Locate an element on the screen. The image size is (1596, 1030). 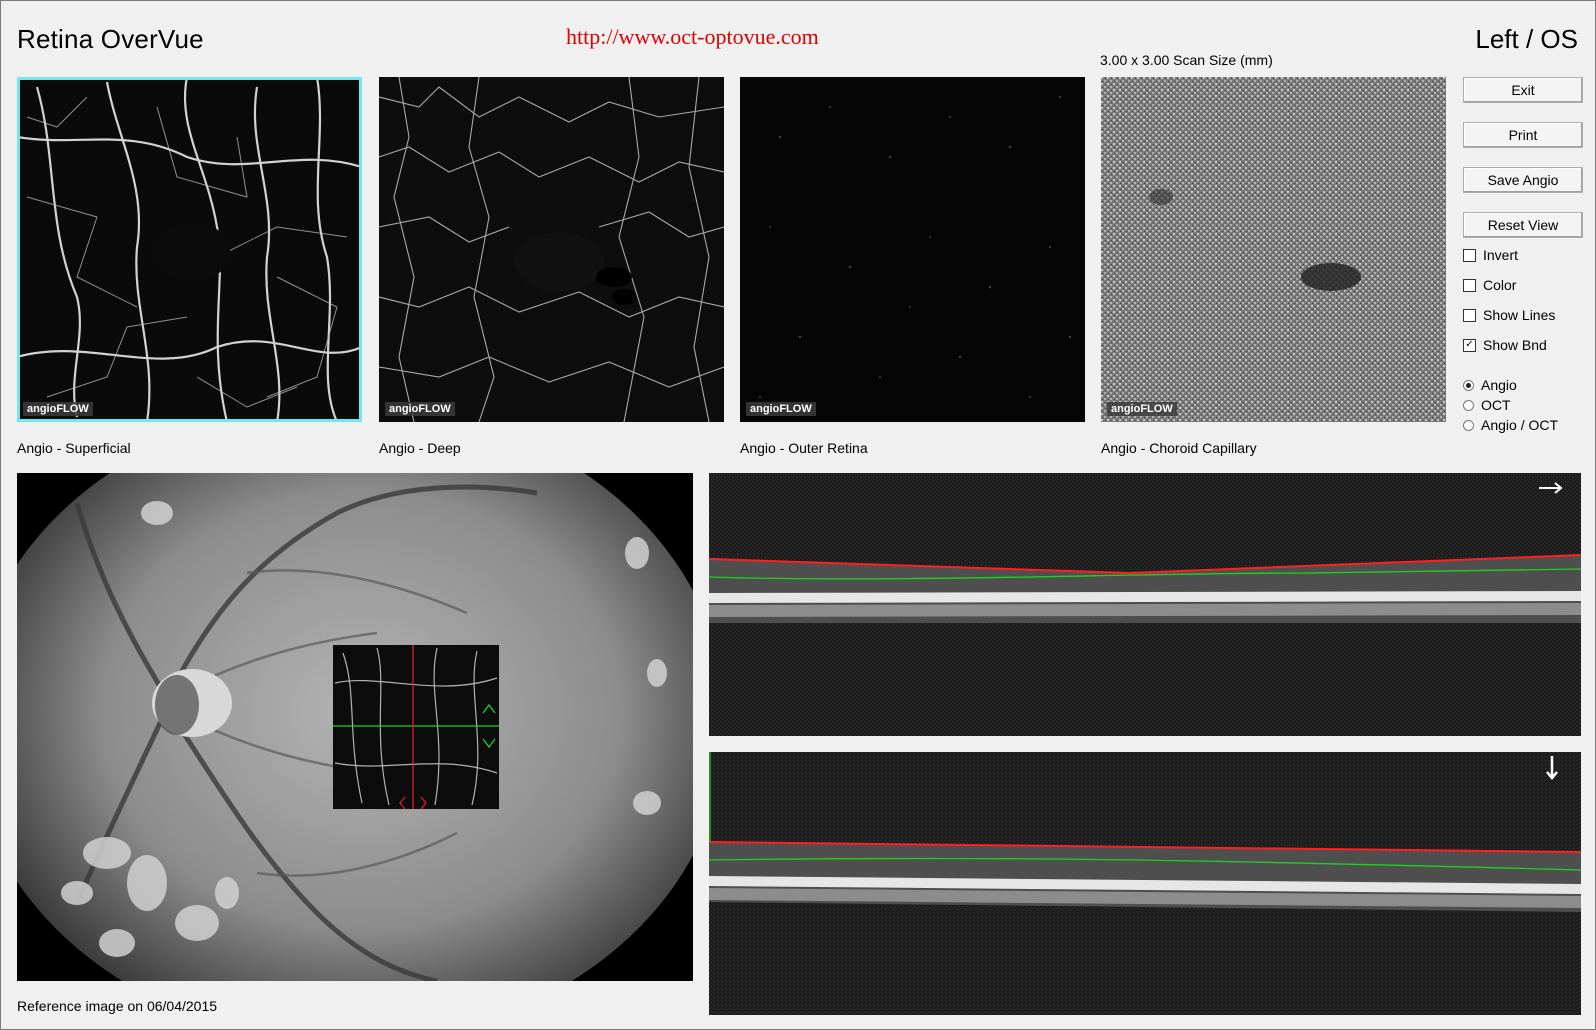
caption-angio-superficial: Angio - Superficial is located at coordinates (74, 448).